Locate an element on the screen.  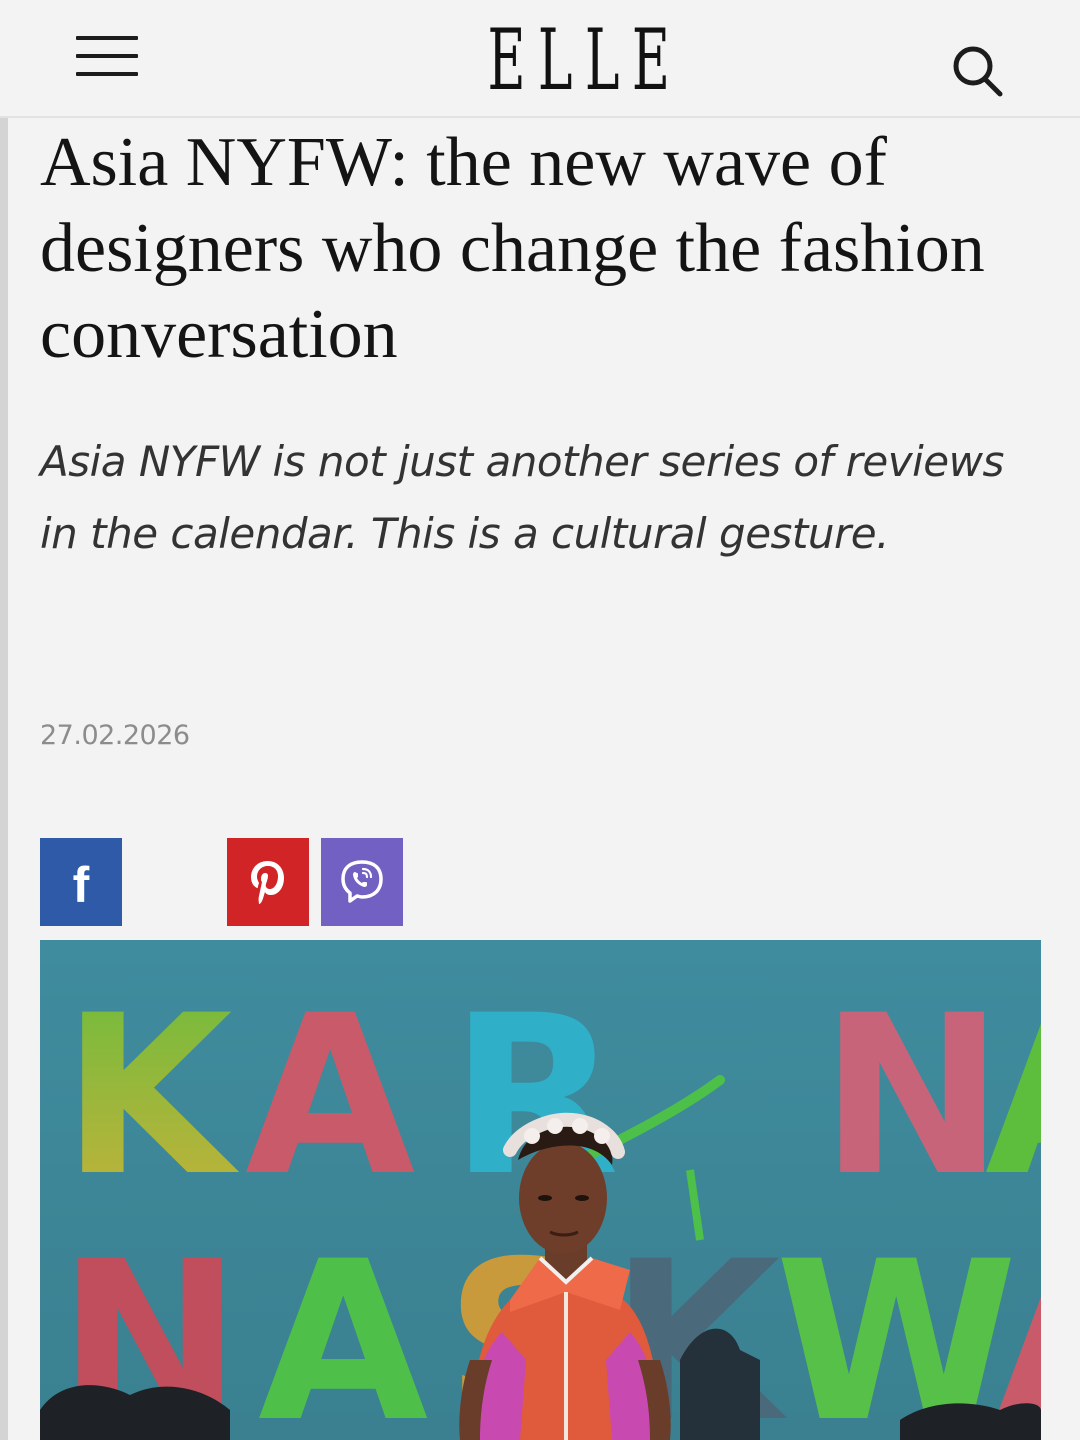
backdrop-letter: K is located at coordinates (151, 1096).